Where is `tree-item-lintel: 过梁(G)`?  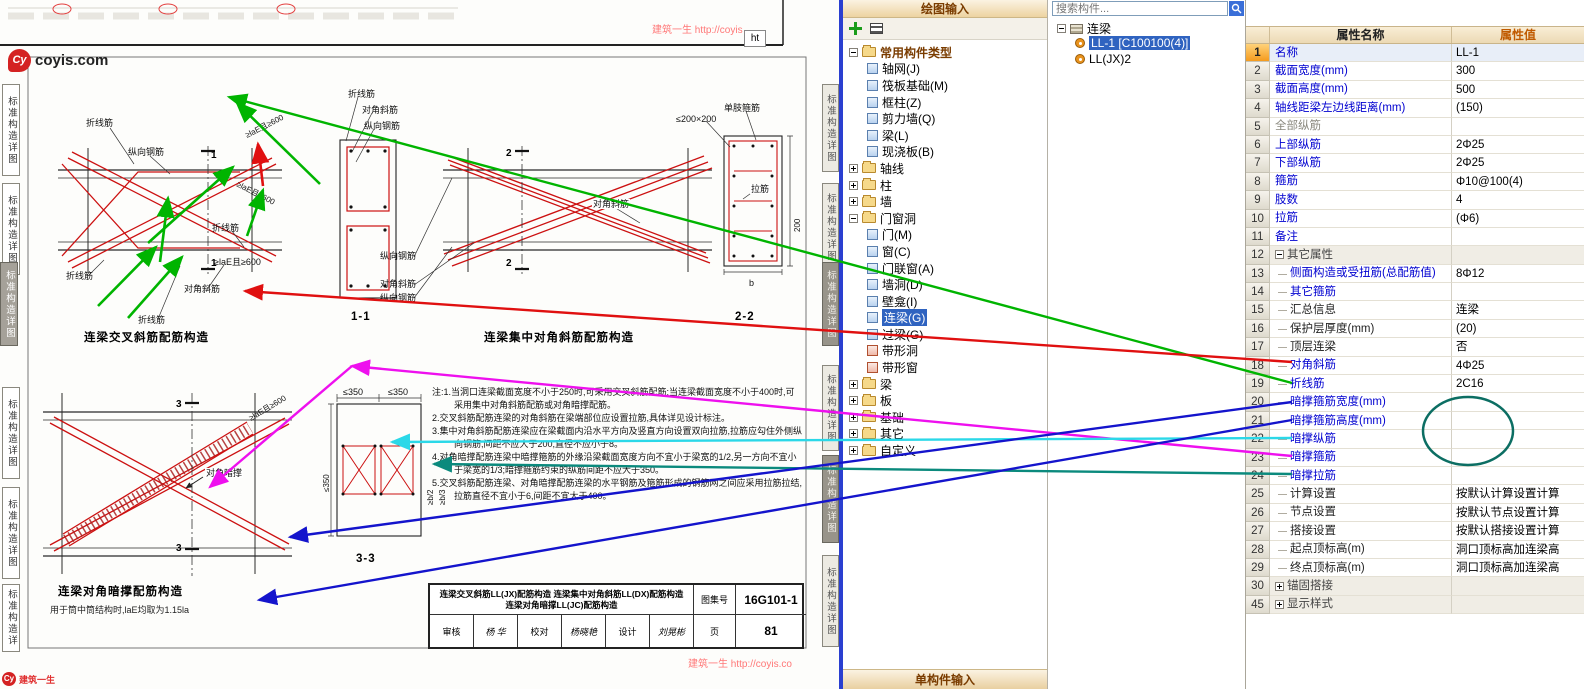 tree-item-lintel: 过梁(G) is located at coordinates (945, 334).